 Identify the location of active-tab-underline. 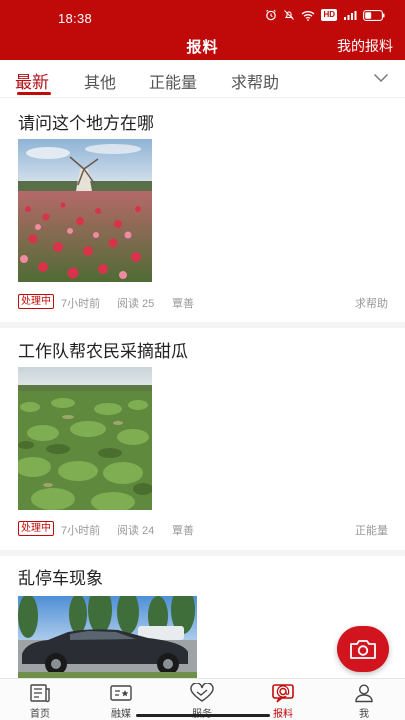
(34, 93).